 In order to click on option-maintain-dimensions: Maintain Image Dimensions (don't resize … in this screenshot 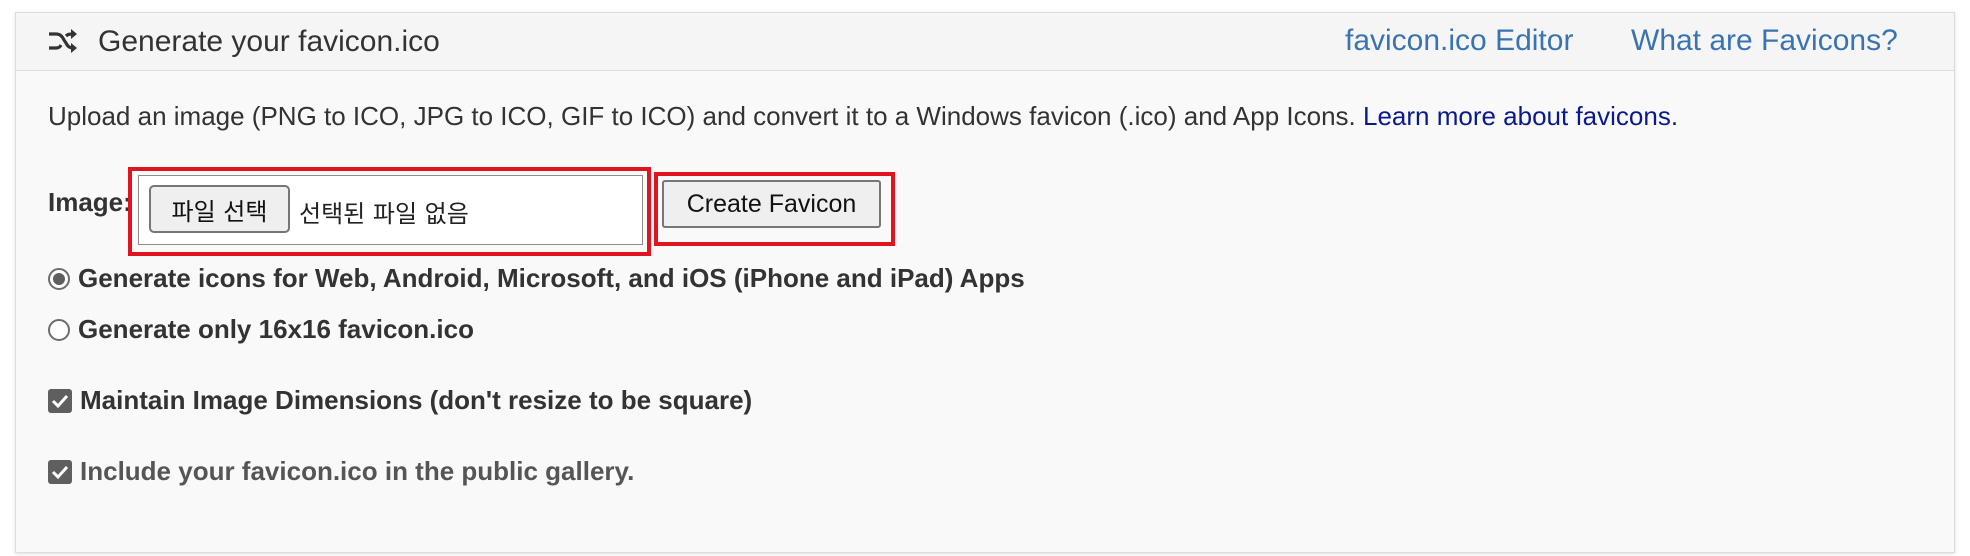, I will do `click(400, 400)`.